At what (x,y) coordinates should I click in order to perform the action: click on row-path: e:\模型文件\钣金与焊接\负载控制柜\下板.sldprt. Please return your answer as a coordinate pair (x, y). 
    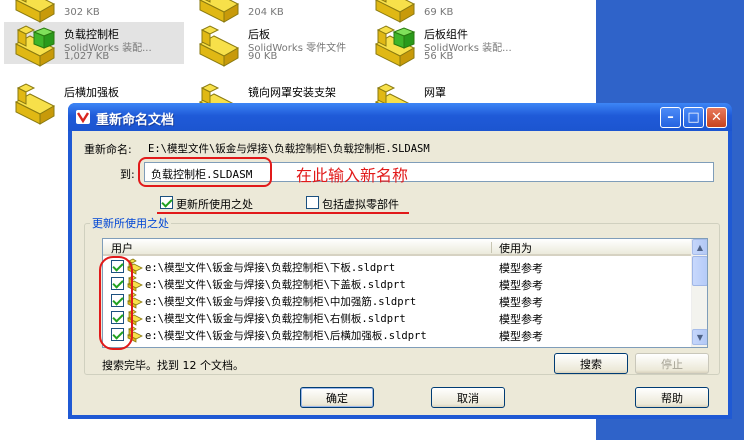
    Looking at the image, I should click on (270, 268).